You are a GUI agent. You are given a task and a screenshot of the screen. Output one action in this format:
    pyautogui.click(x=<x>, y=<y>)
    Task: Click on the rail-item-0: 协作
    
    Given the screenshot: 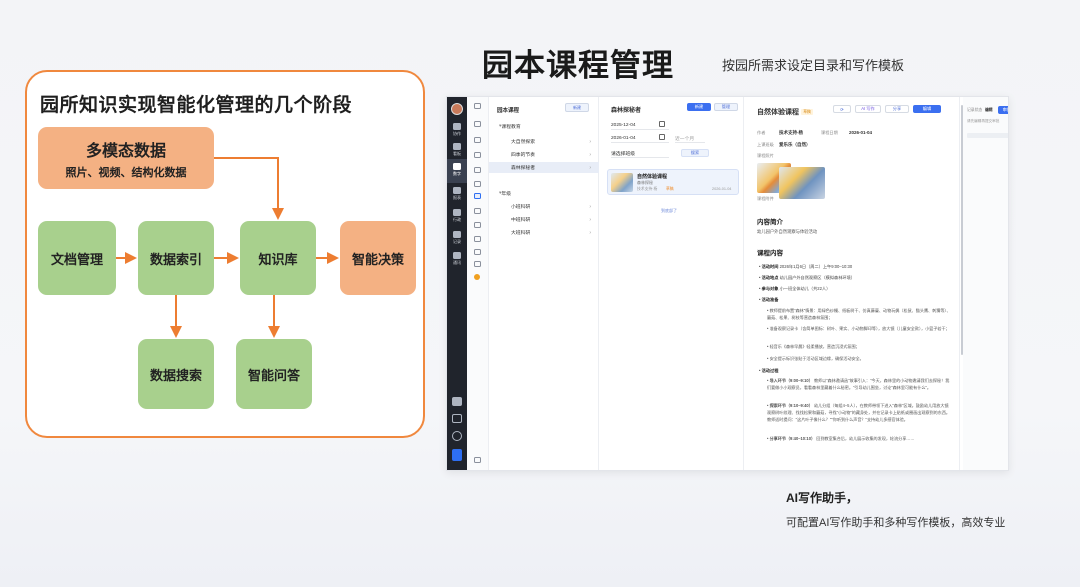 What is the action you would take?
    pyautogui.click(x=457, y=130)
    